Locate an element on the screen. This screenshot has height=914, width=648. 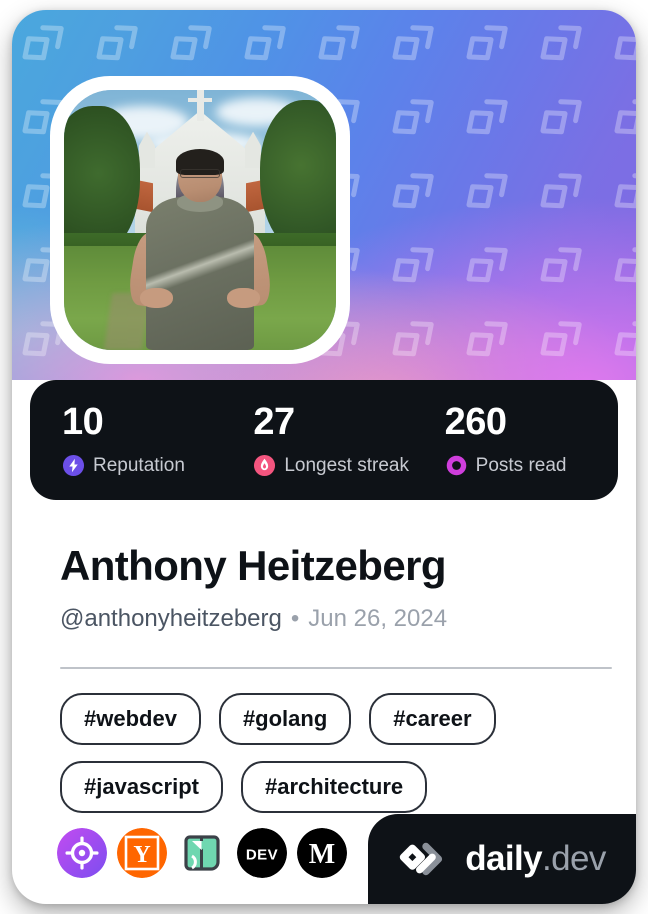
reputation-bolt-icon is located at coordinates (73, 465).